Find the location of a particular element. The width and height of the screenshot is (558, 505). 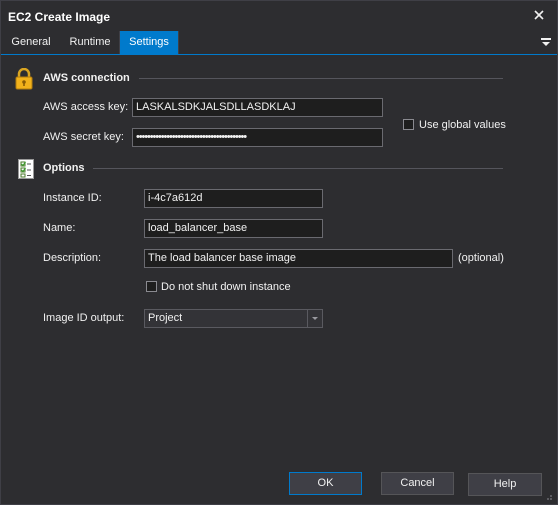

aws-secret-key-input: •••••••••••••••••••••••••••••••••••••••• is located at coordinates (257, 137).